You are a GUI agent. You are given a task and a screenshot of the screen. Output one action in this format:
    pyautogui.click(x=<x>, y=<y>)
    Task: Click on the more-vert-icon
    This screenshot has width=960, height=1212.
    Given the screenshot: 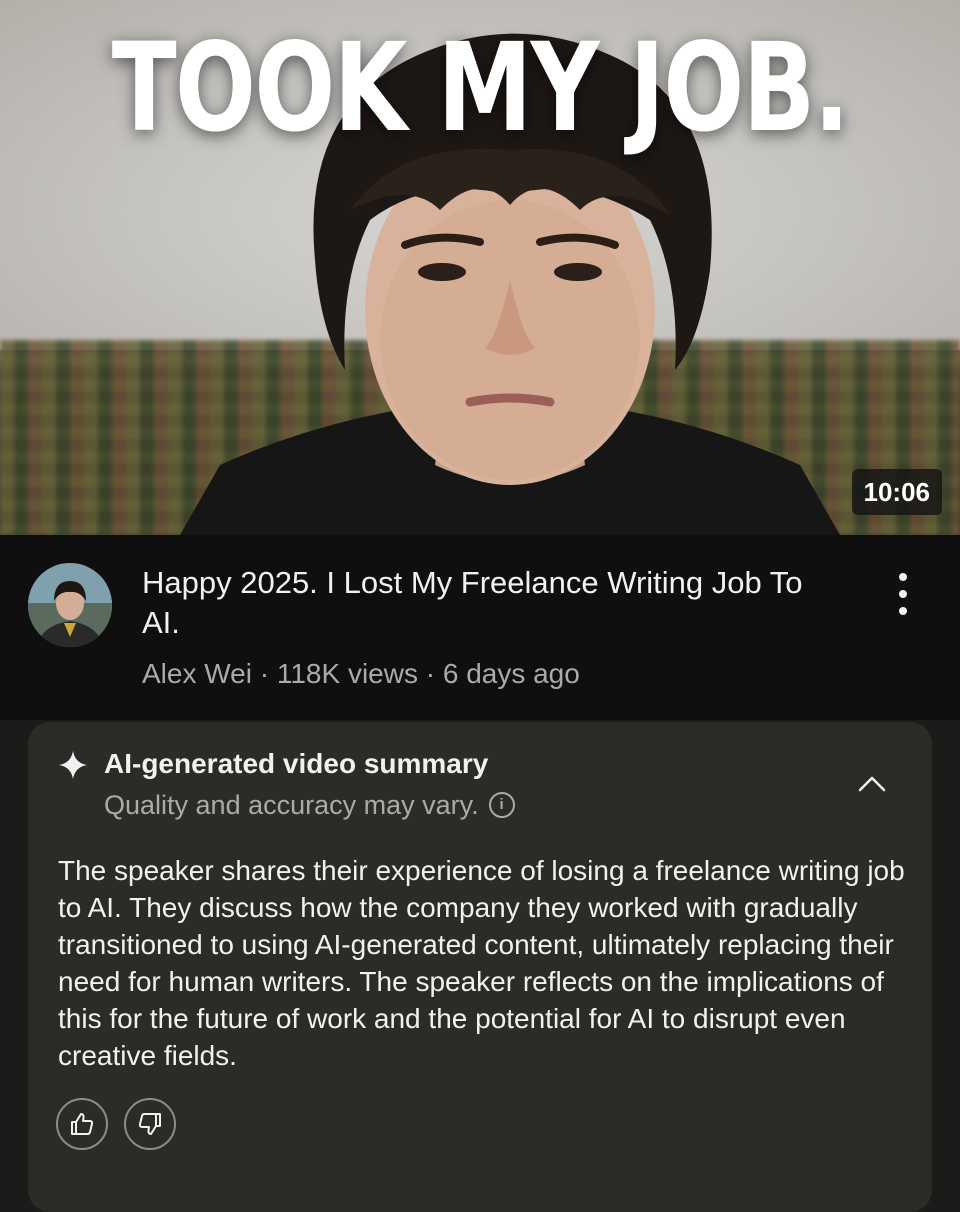 What is the action you would take?
    pyautogui.click(x=903, y=594)
    